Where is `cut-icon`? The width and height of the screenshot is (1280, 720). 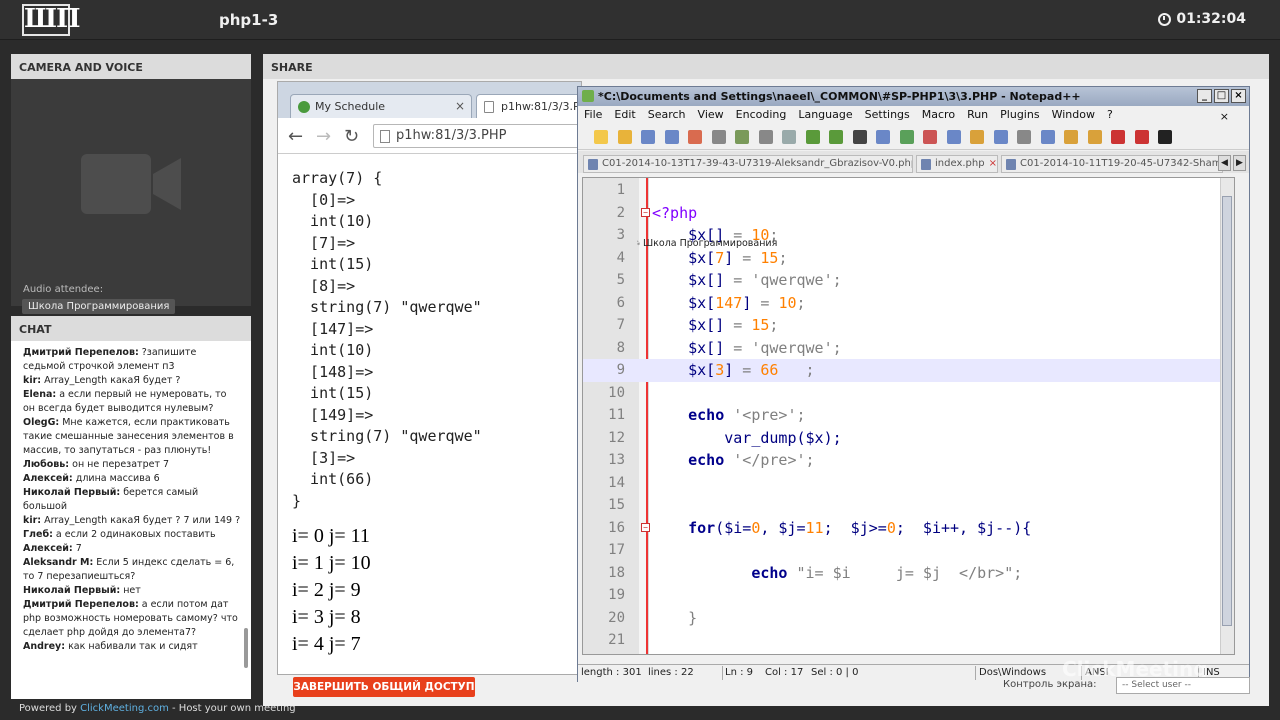
cut-icon is located at coordinates (742, 137).